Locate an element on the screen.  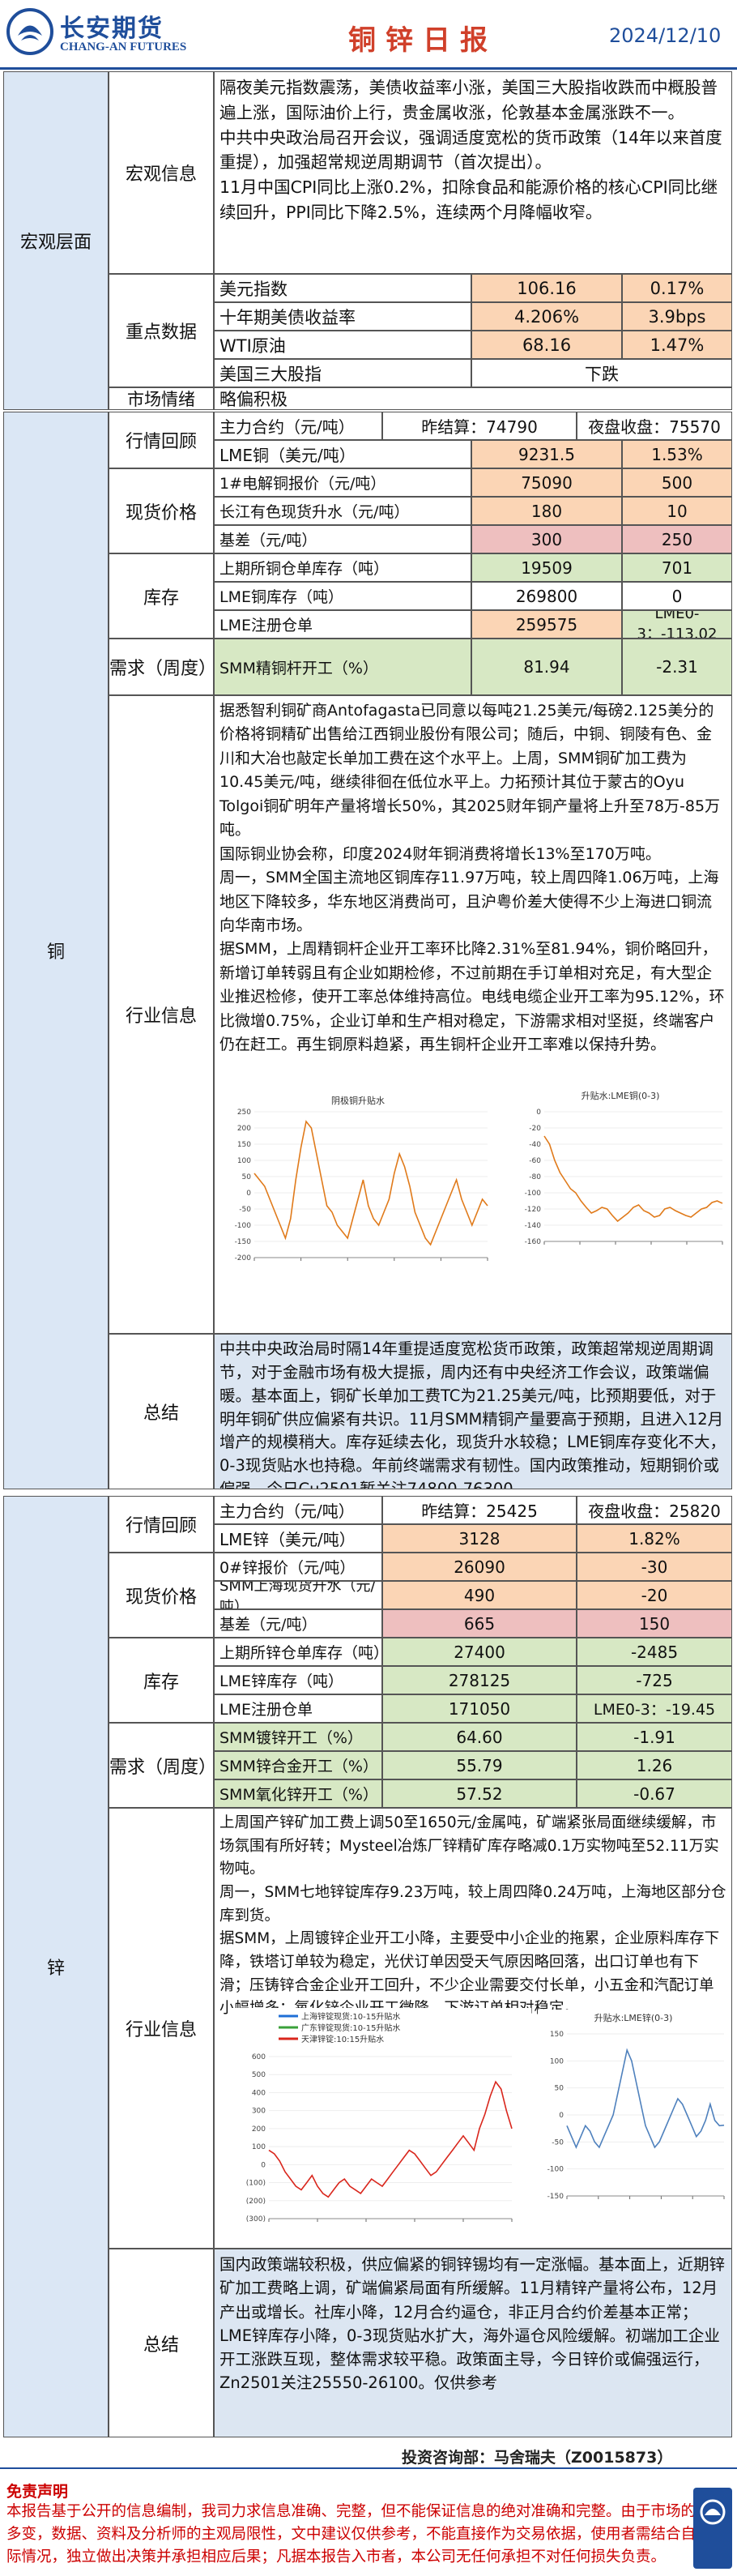
copper-industry-para: 国际铜业协会称，印度2024财年铜消费将增长13%至170万吨。 is located at coordinates (440, 853).